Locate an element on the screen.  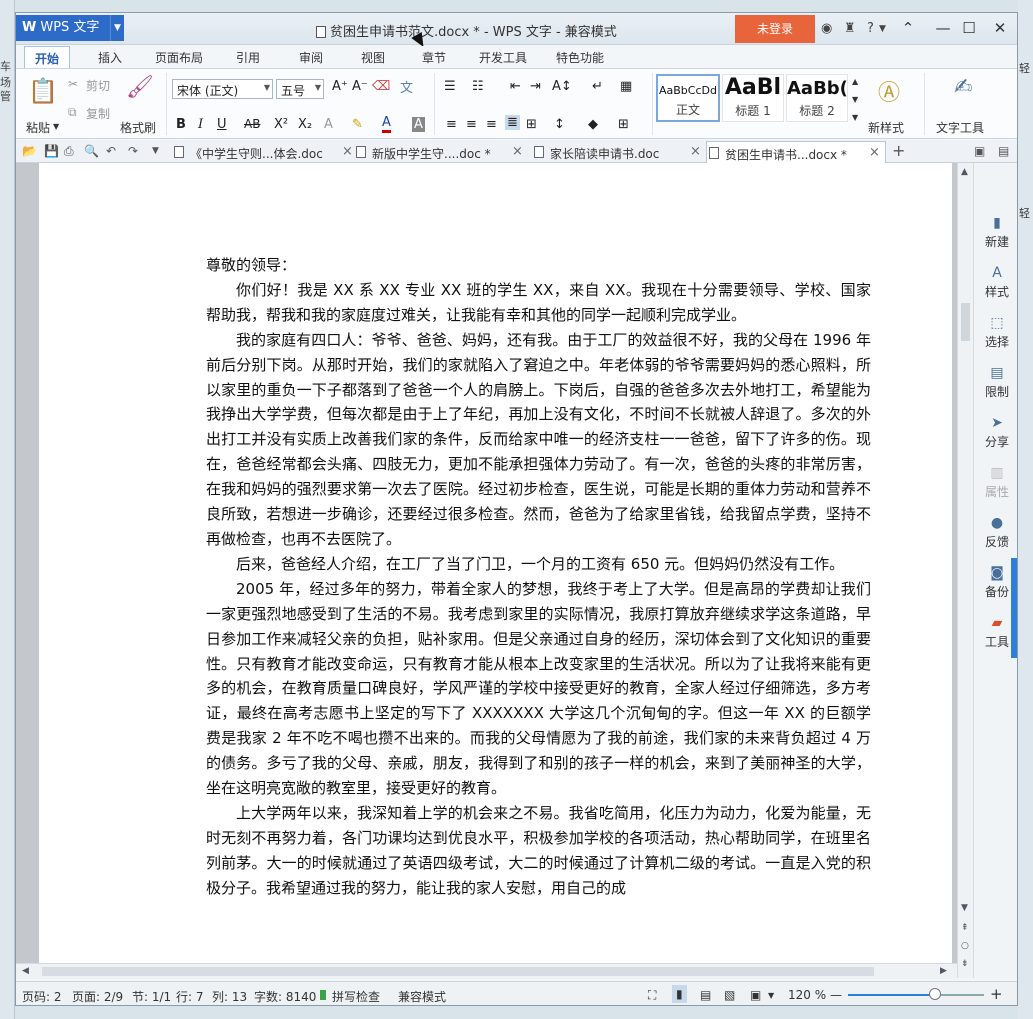
shrink-font-icon: A⁻ is located at coordinates (360, 86).